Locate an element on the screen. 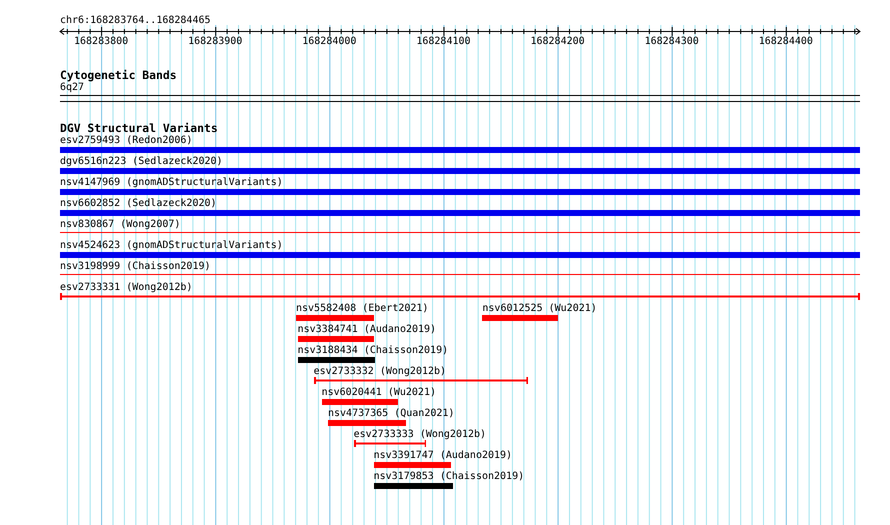  tick-label: 168283800 is located at coordinates (101, 42).